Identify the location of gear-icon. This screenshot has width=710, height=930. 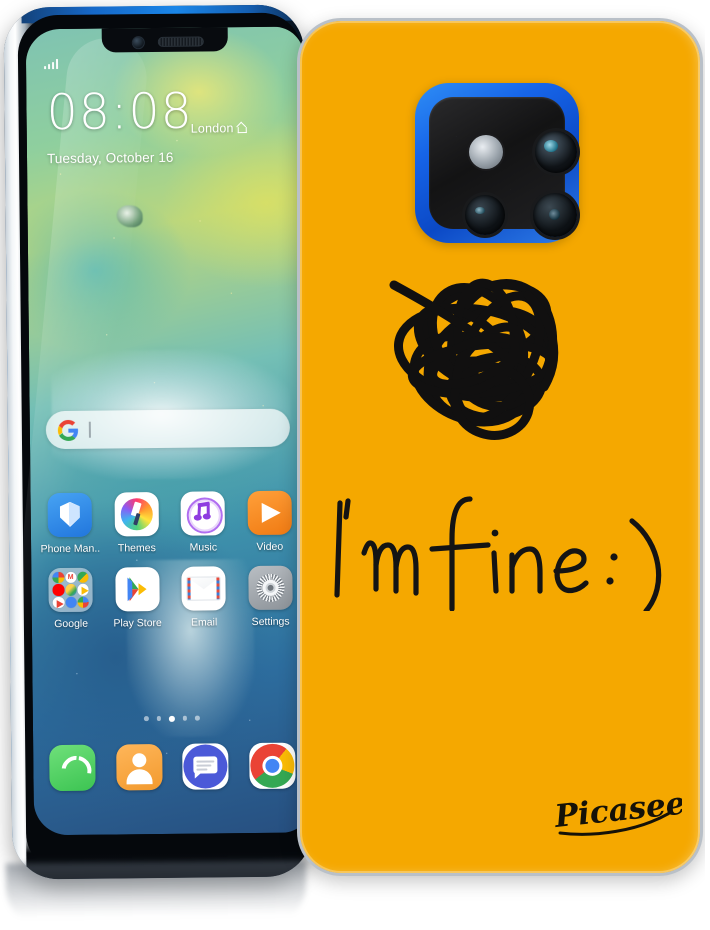
(270, 588).